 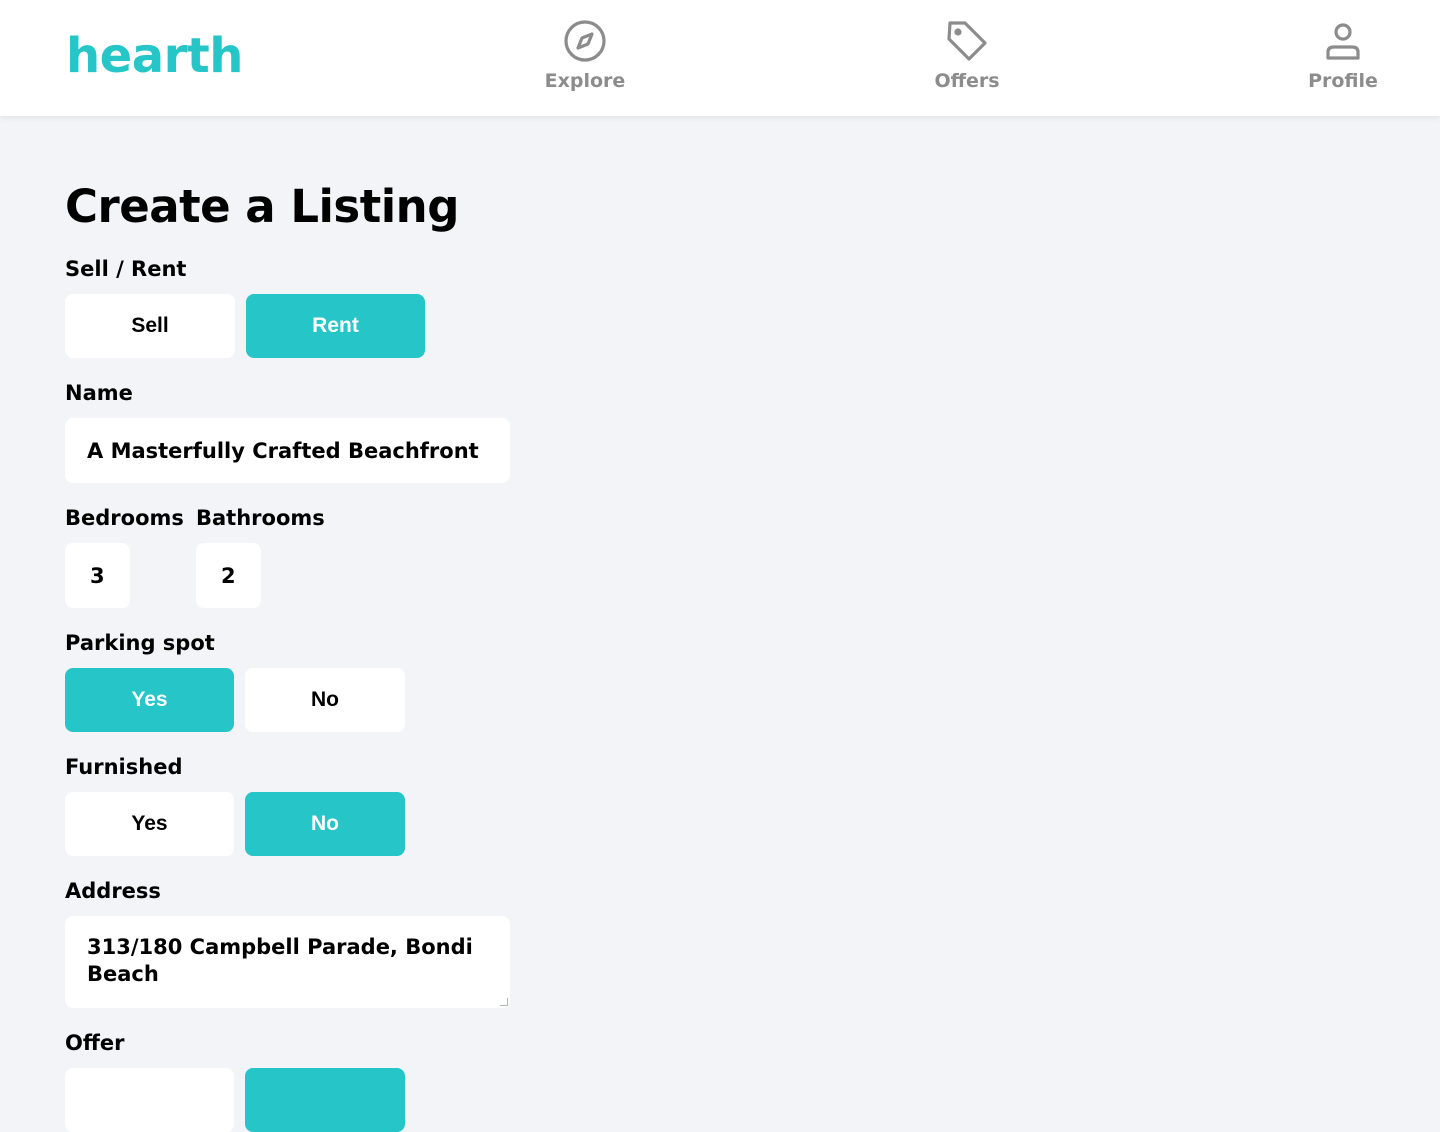 I want to click on furnished-no-button: No, so click(x=325, y=824).